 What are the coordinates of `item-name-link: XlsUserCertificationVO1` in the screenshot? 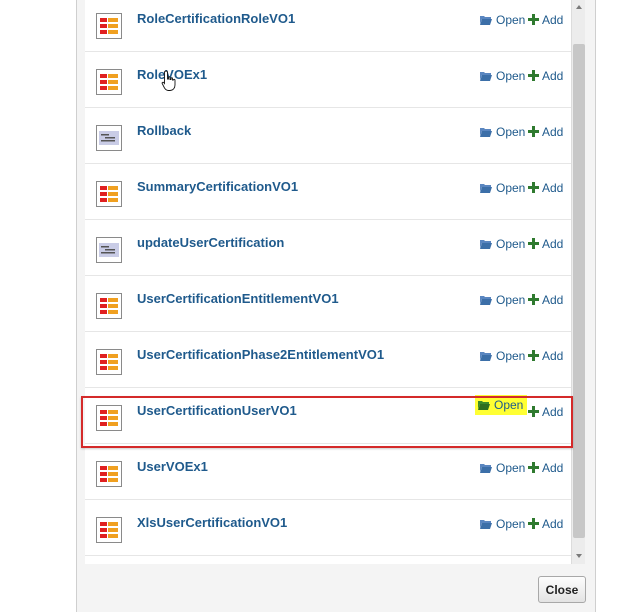 It's located at (212, 522).